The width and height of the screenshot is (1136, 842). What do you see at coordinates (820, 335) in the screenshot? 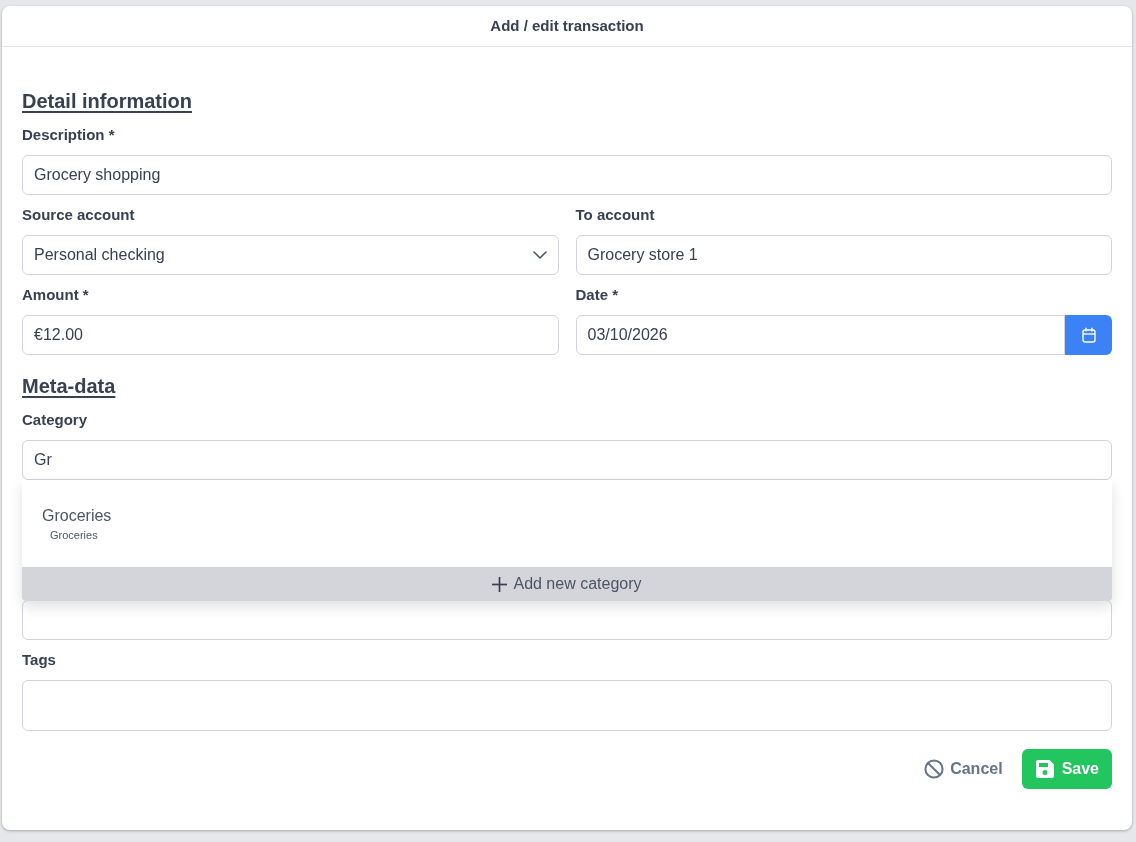
I see `date-field: 03/10/2026` at bounding box center [820, 335].